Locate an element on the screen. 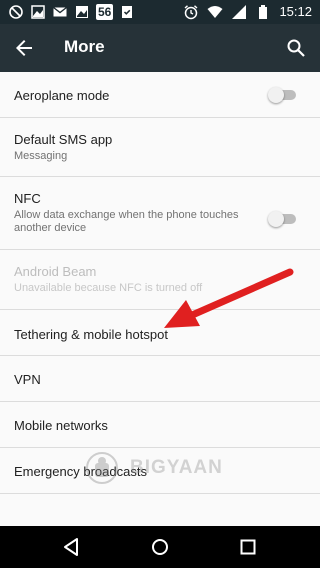  system-navigation-bar is located at coordinates (160, 547).